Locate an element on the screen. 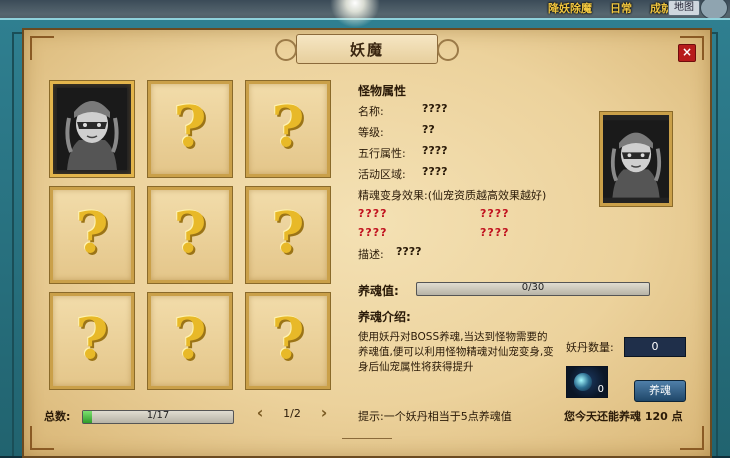  attr-value-element: ???? is located at coordinates (435, 150).